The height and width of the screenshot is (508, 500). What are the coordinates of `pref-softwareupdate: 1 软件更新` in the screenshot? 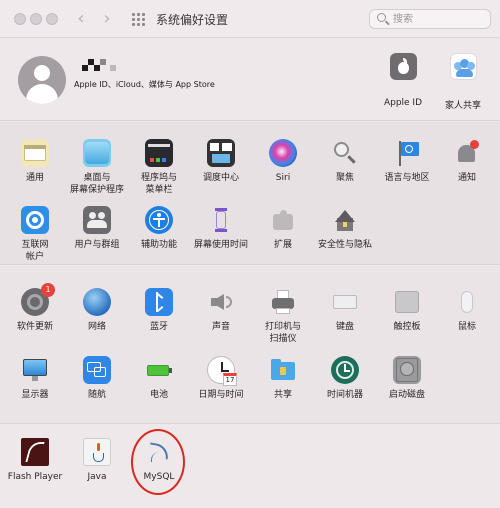 It's located at (35, 315).